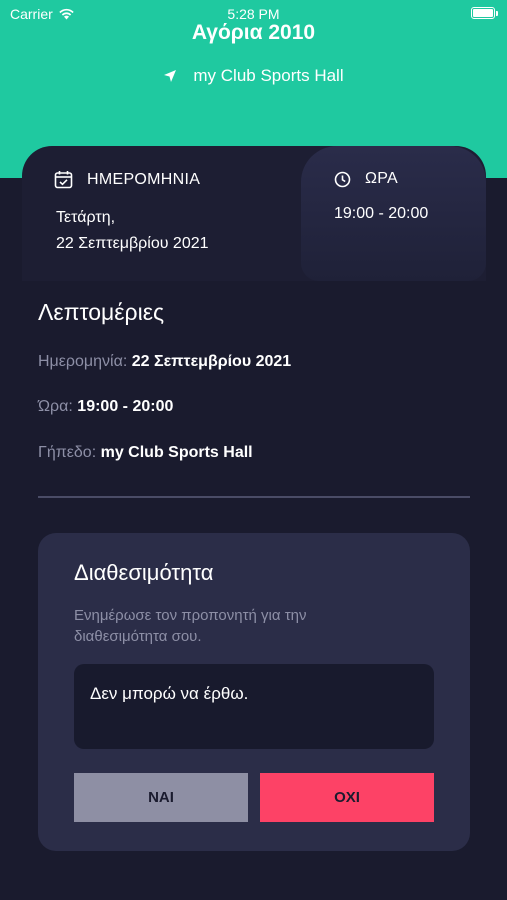  I want to click on detail-row-time: Ώρα: 19:00 - 20:00, so click(105, 407).